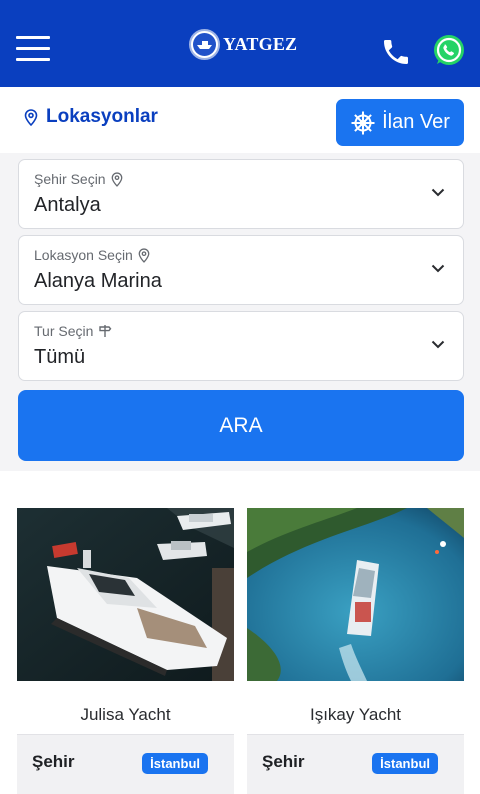 This screenshot has height=794, width=480. I want to click on location-select-label-row: Lokasyon Seçin, so click(92, 255).